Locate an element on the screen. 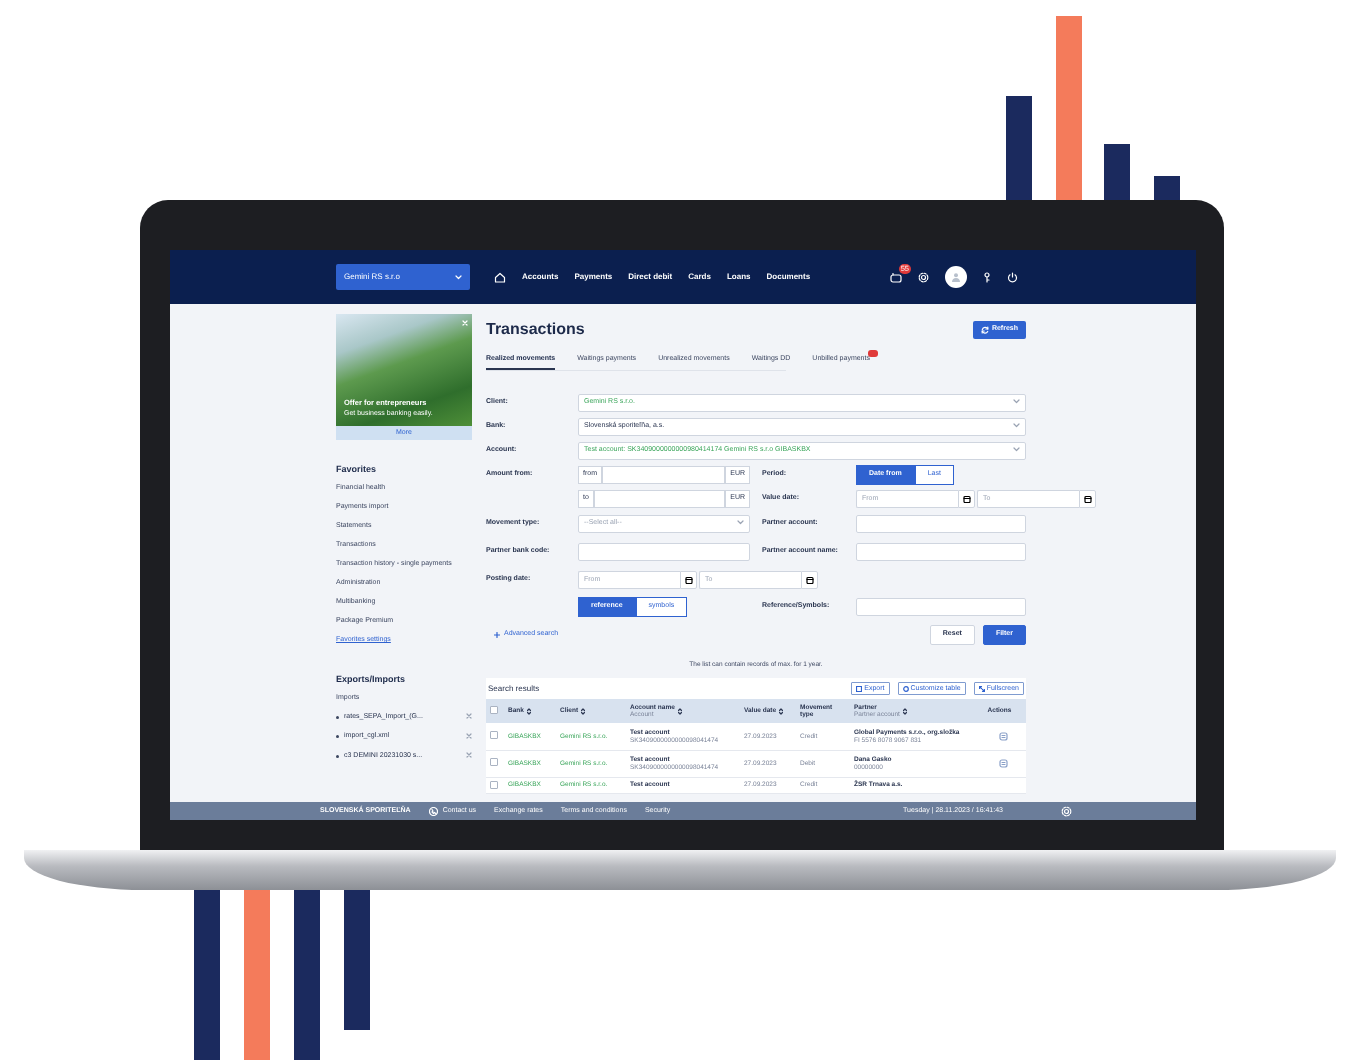 This screenshot has height=1060, width=1356. avatar is located at coordinates (956, 277).